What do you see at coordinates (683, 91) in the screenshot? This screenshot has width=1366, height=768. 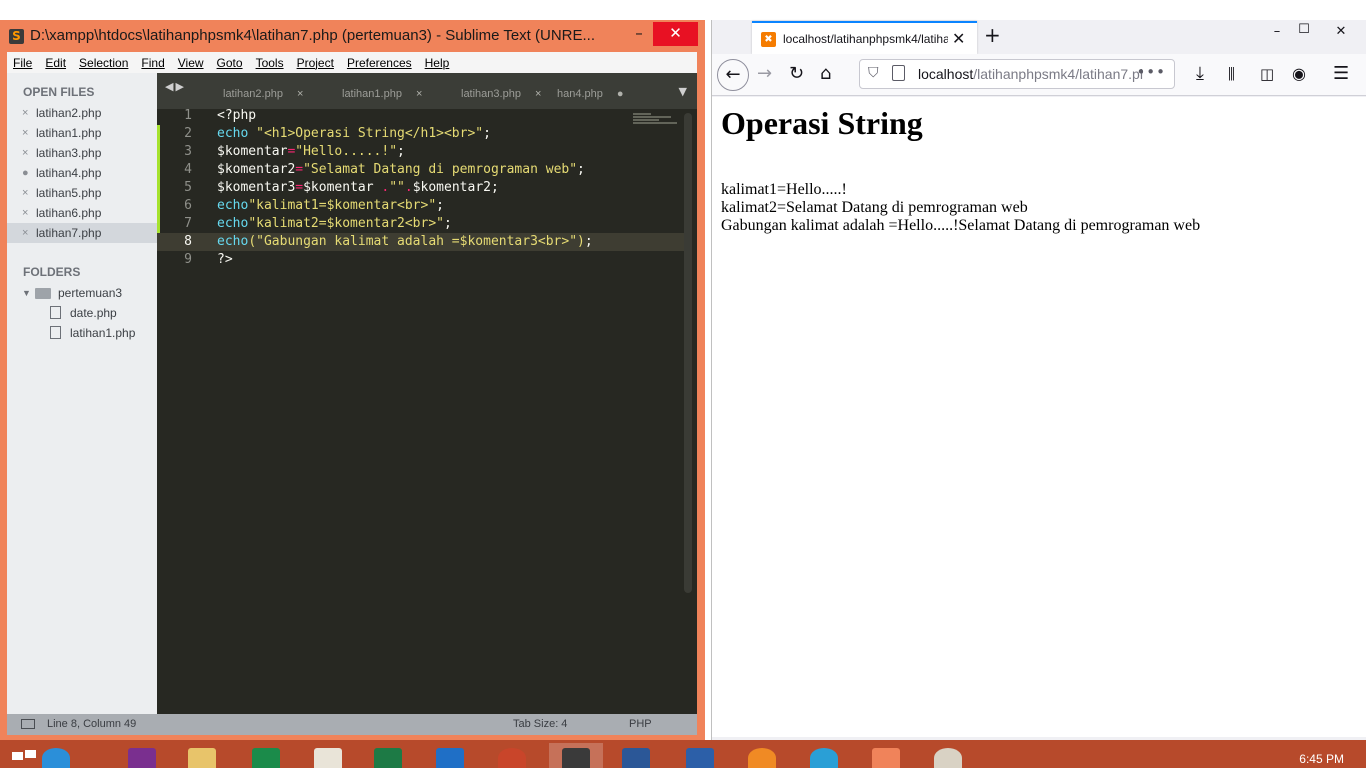 I see `tab-dropdown-icon: ▼` at bounding box center [683, 91].